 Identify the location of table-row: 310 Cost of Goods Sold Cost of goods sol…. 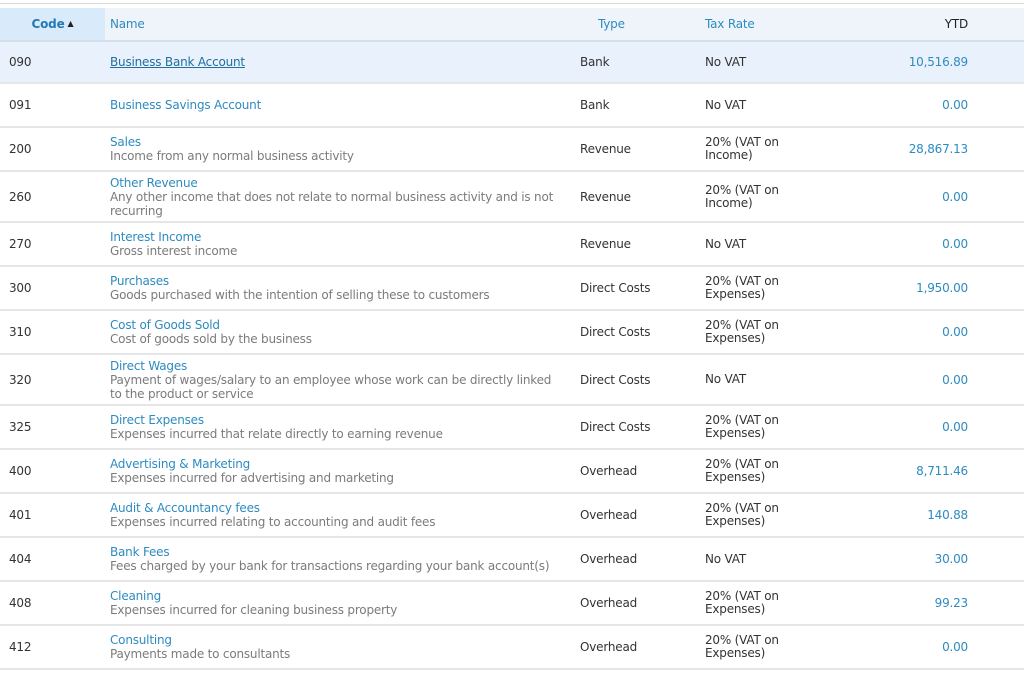
(512, 332).